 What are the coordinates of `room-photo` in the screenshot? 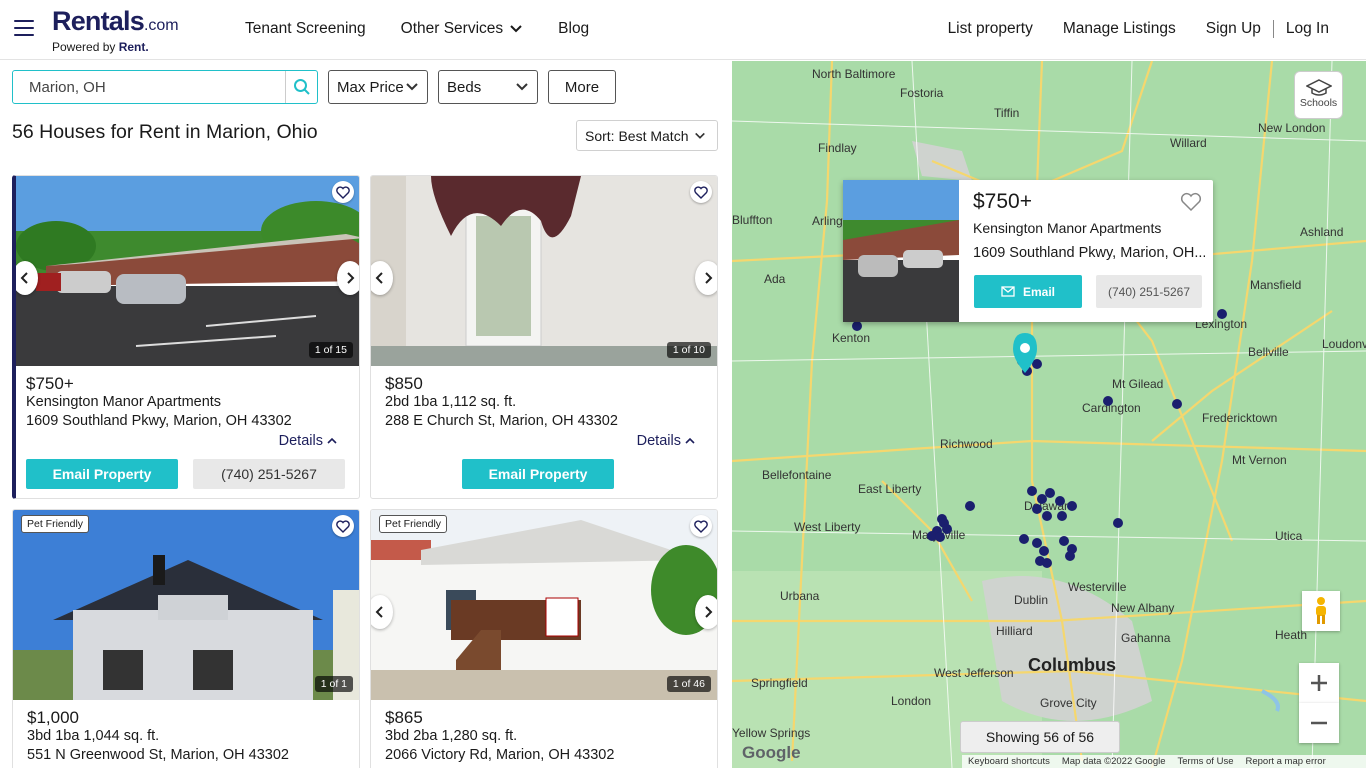 It's located at (544, 271).